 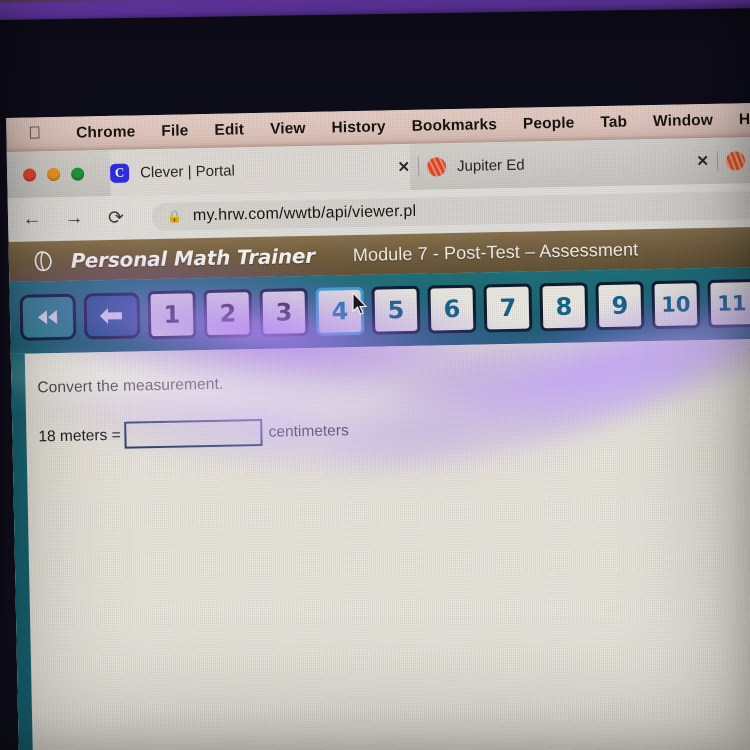 What do you see at coordinates (735, 160) in the screenshot?
I see `tab-partial-icon` at bounding box center [735, 160].